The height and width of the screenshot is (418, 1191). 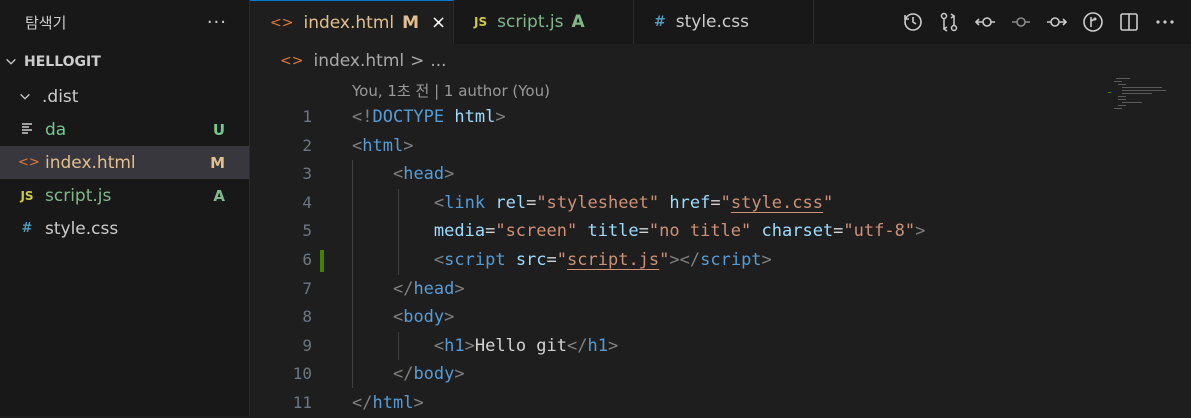 I want to click on more-actions-icon: ···, so click(x=217, y=22).